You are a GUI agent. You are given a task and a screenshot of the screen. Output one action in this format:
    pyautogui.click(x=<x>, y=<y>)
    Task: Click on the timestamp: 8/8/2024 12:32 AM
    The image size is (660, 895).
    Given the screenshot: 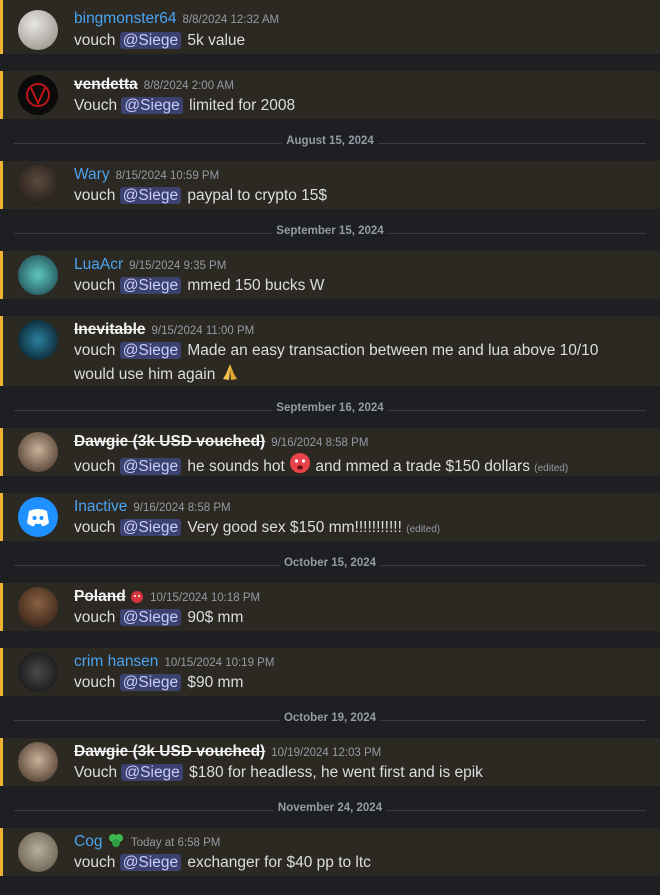 What is the action you would take?
    pyautogui.click(x=231, y=20)
    